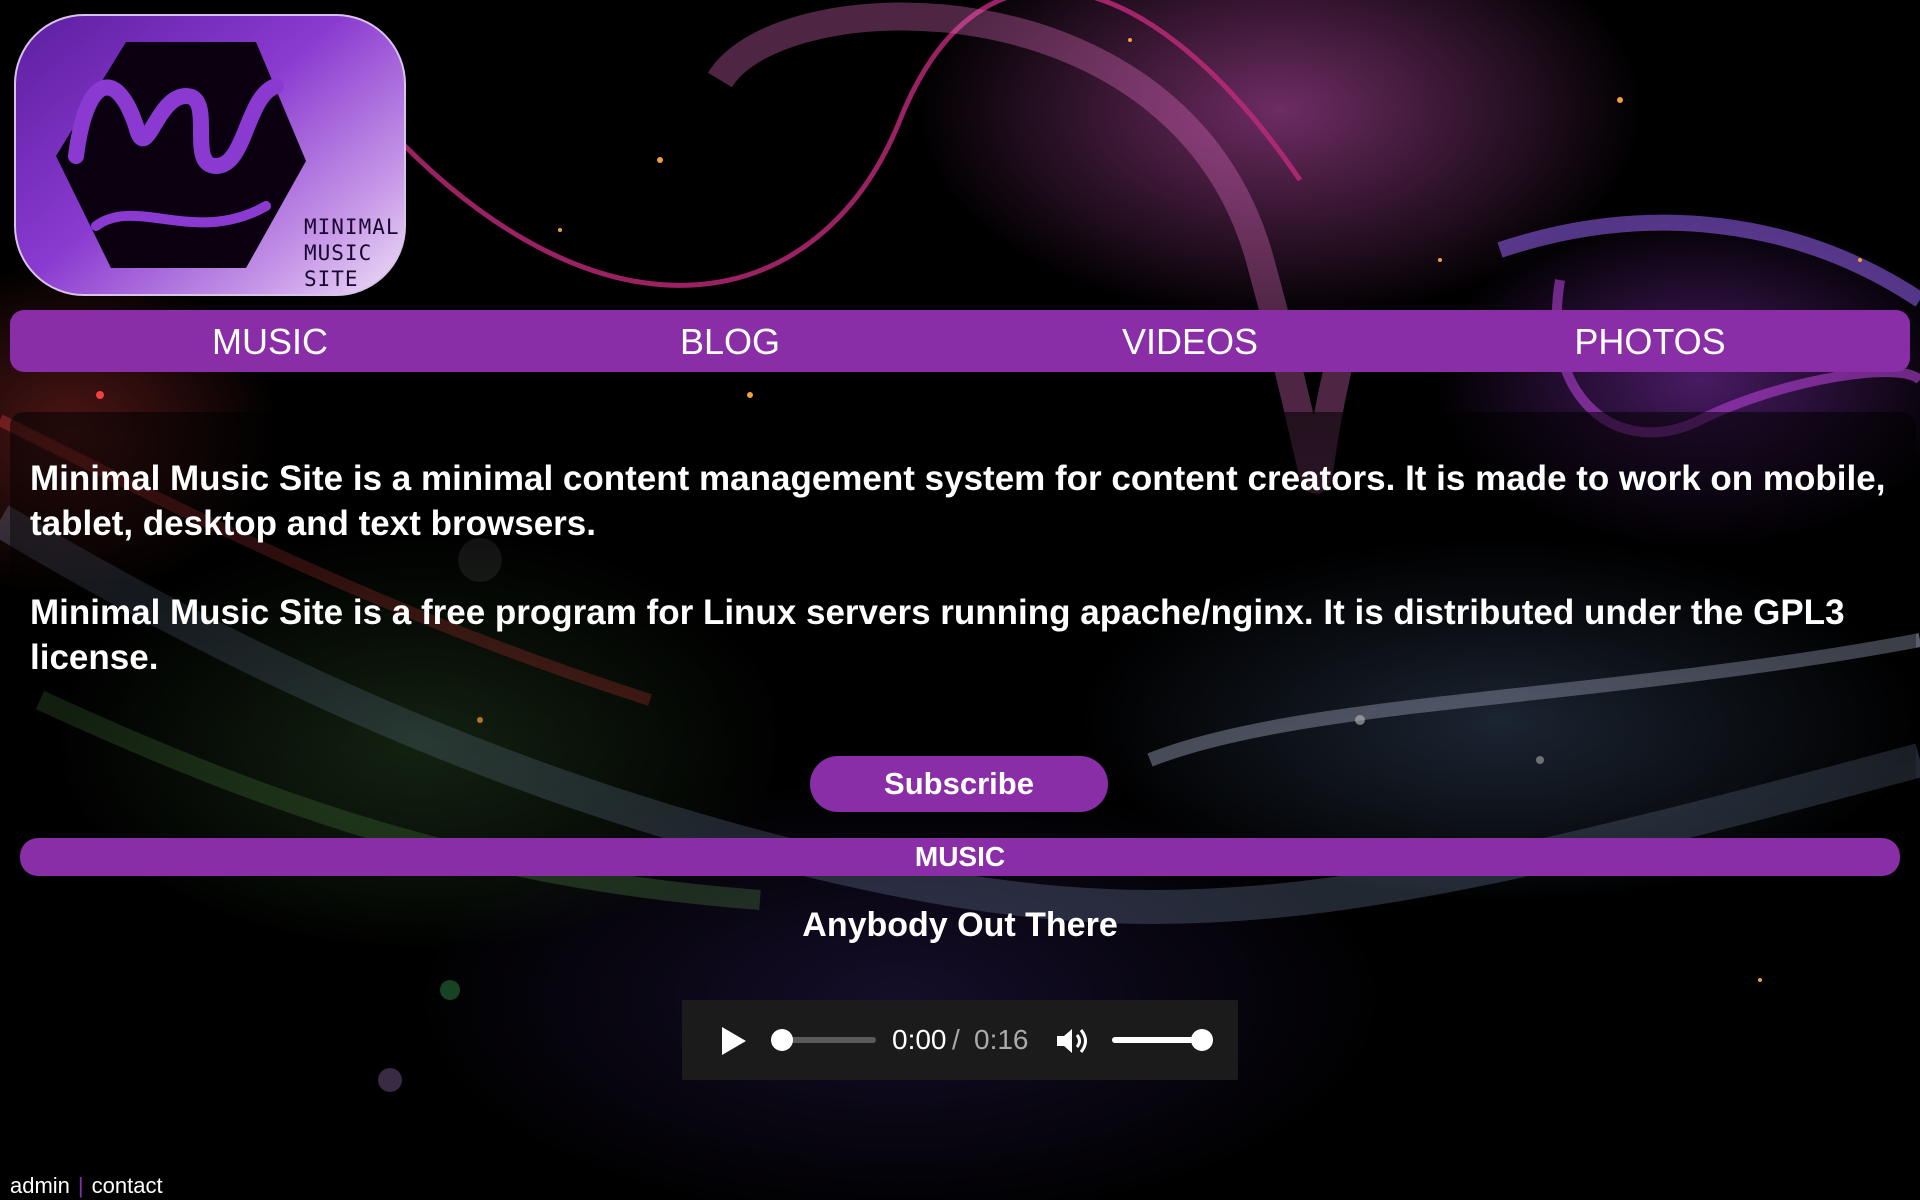  I want to click on volume-slider, so click(1162, 1040).